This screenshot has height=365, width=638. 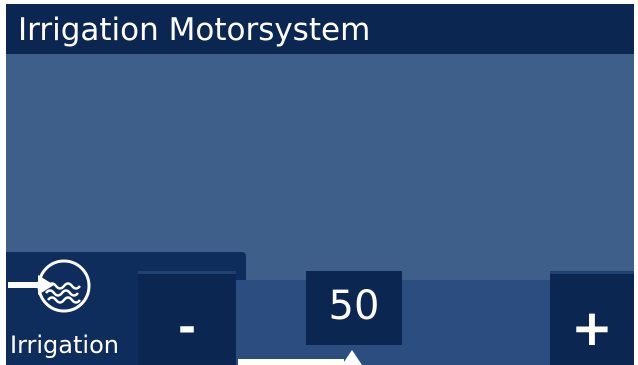 I want to click on level-slider-handle, so click(x=352, y=357).